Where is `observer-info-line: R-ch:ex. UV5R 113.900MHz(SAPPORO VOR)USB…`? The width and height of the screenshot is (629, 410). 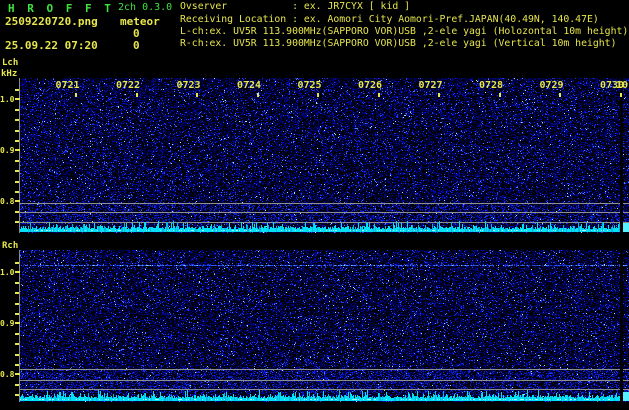
observer-info-line: R-ch:ex. UV5R 113.900MHz(SAPPORO VOR)USB… is located at coordinates (398, 43).